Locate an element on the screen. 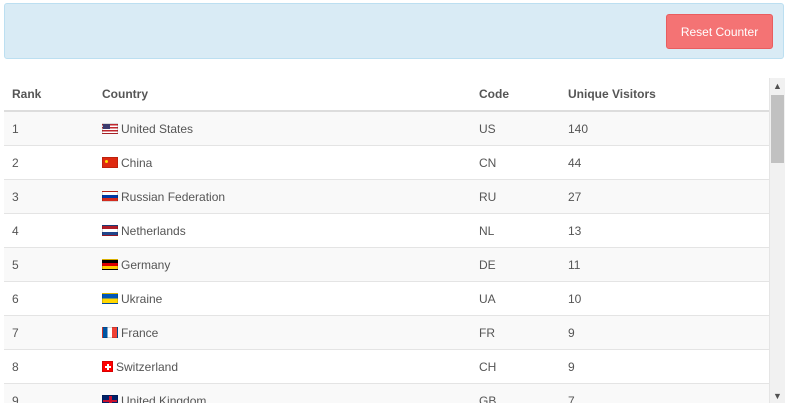  reset-counter-button: Reset Counter is located at coordinates (719, 31).